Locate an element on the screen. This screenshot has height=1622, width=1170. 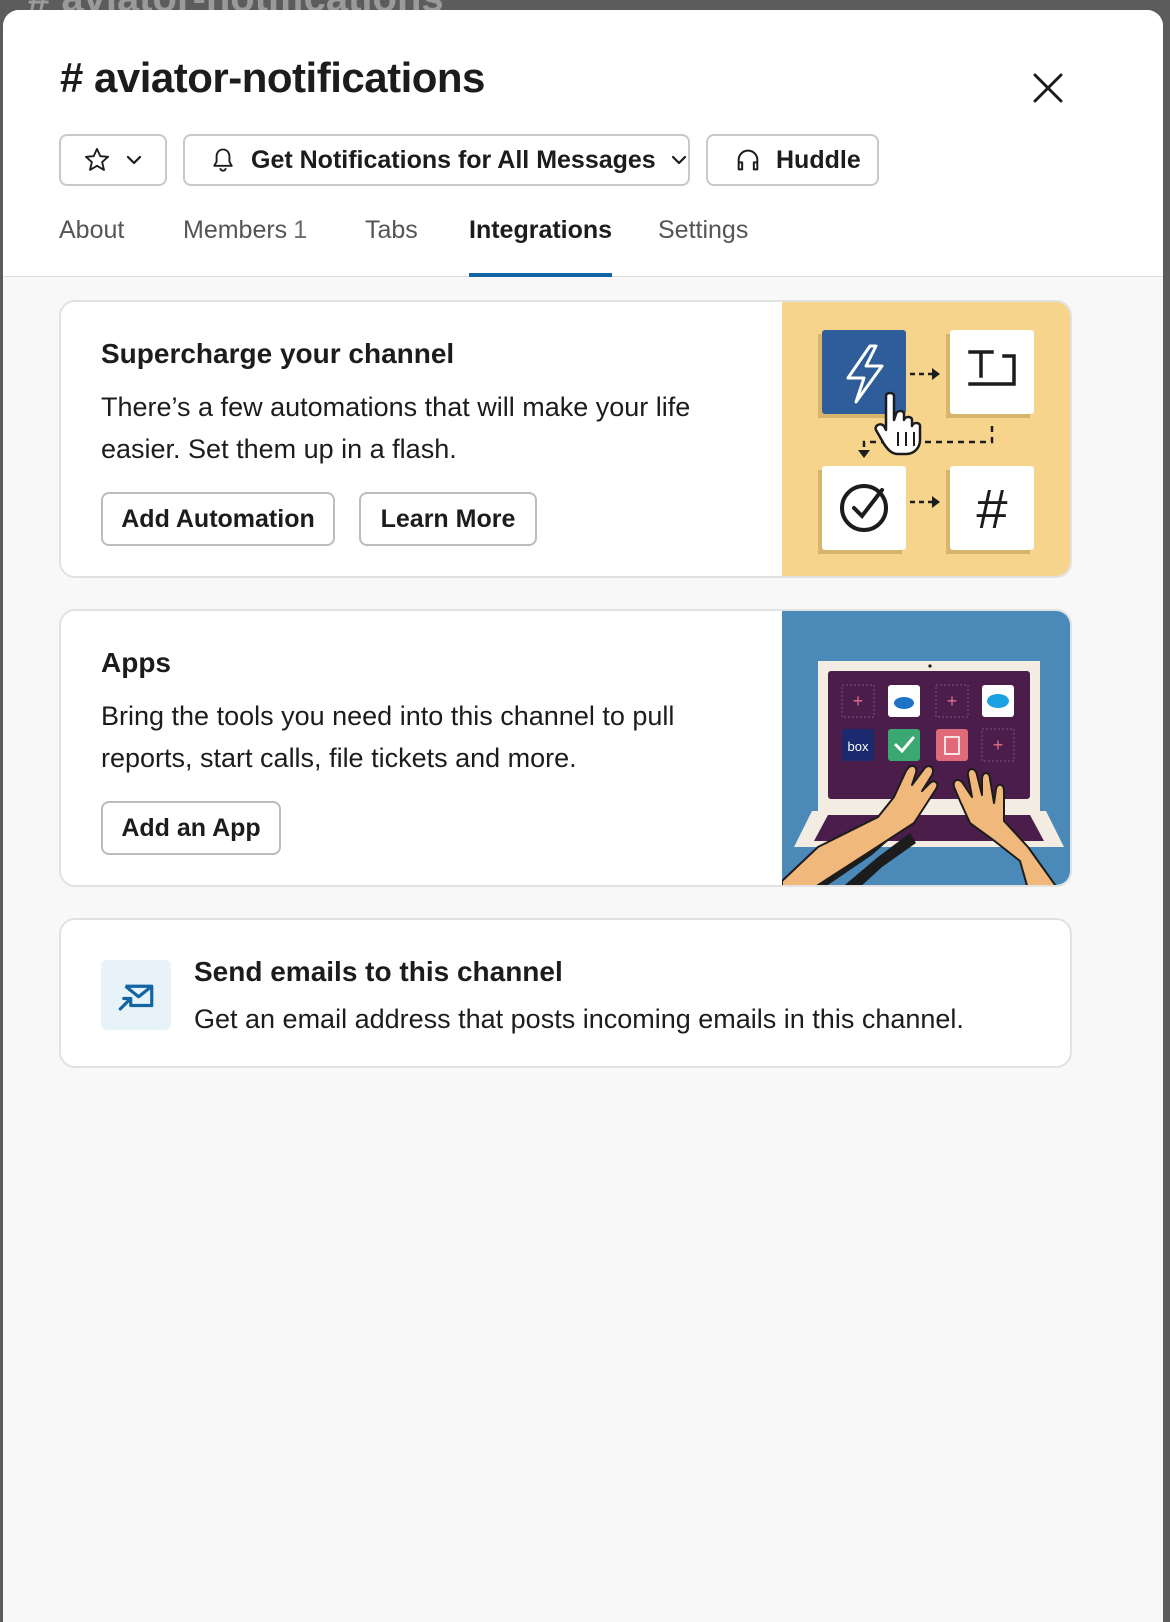
tab-settings: Settings is located at coordinates (703, 245).